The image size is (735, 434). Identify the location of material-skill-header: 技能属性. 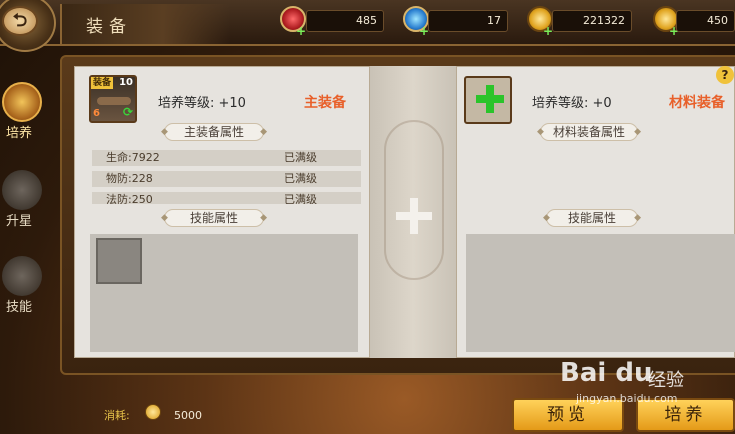
(592, 218).